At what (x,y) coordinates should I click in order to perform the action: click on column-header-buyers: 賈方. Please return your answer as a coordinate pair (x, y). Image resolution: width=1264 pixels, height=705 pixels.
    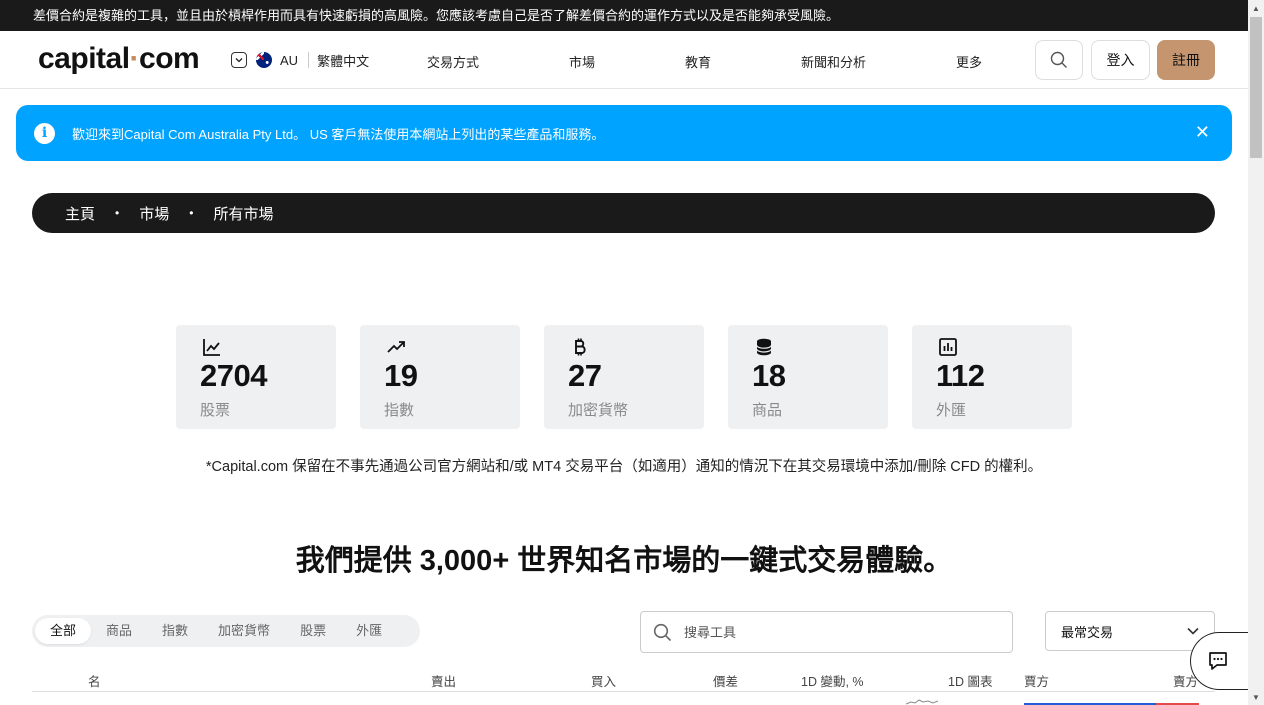
    Looking at the image, I should click on (1037, 682).